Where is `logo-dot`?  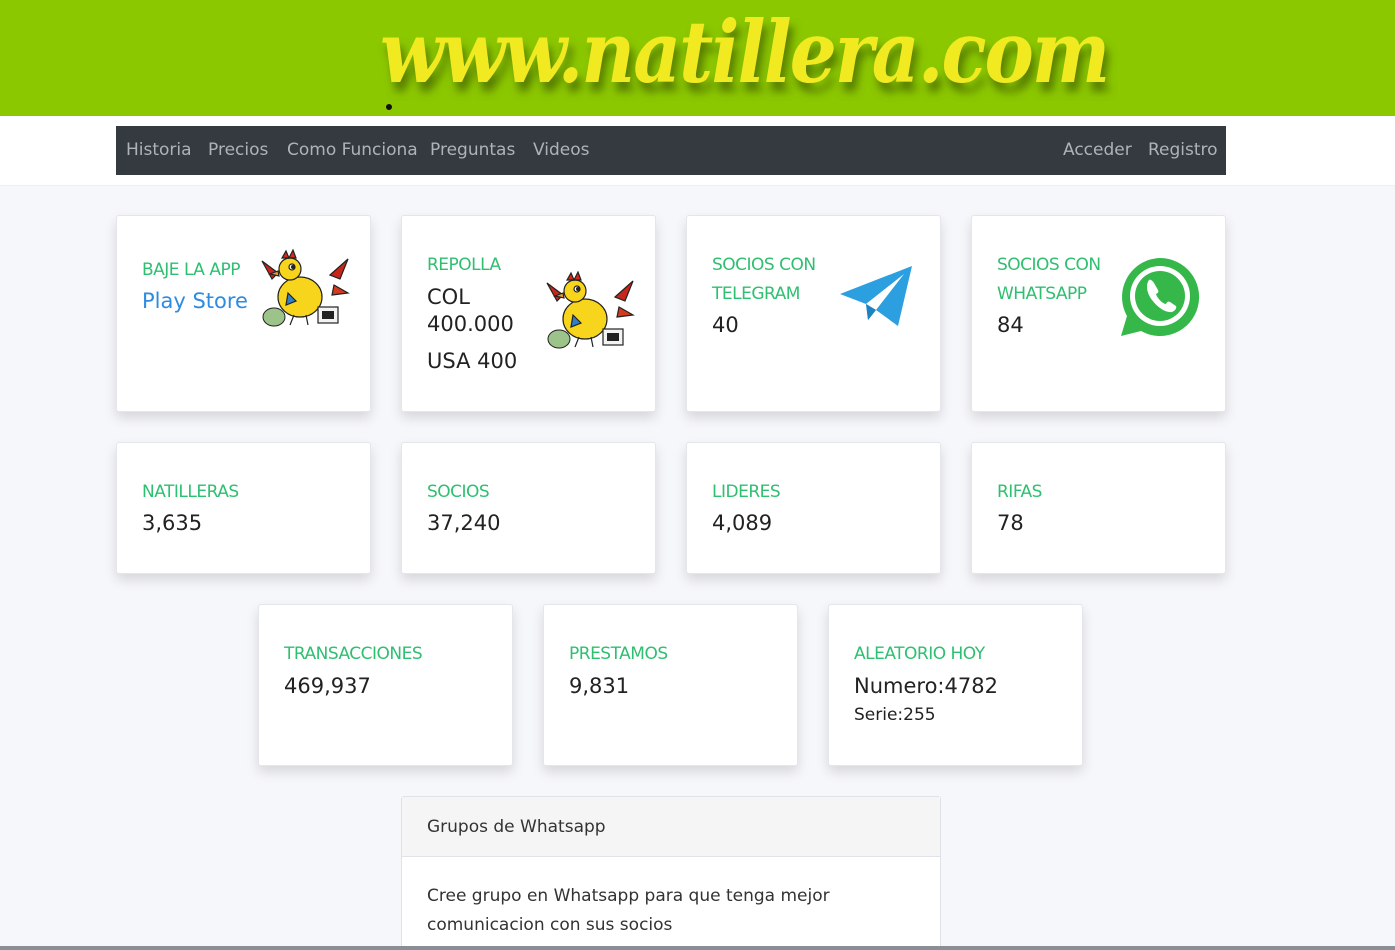
logo-dot is located at coordinates (389, 107).